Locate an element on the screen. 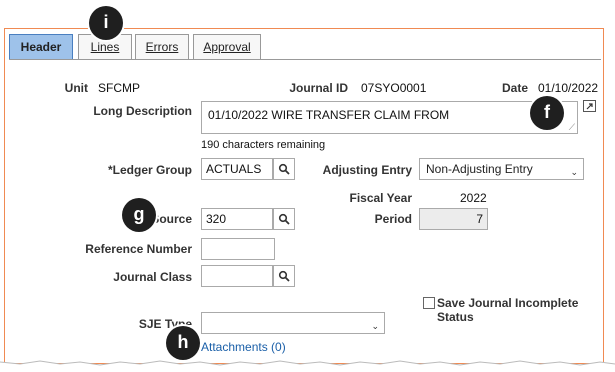  callout-f: f is located at coordinates (547, 113).